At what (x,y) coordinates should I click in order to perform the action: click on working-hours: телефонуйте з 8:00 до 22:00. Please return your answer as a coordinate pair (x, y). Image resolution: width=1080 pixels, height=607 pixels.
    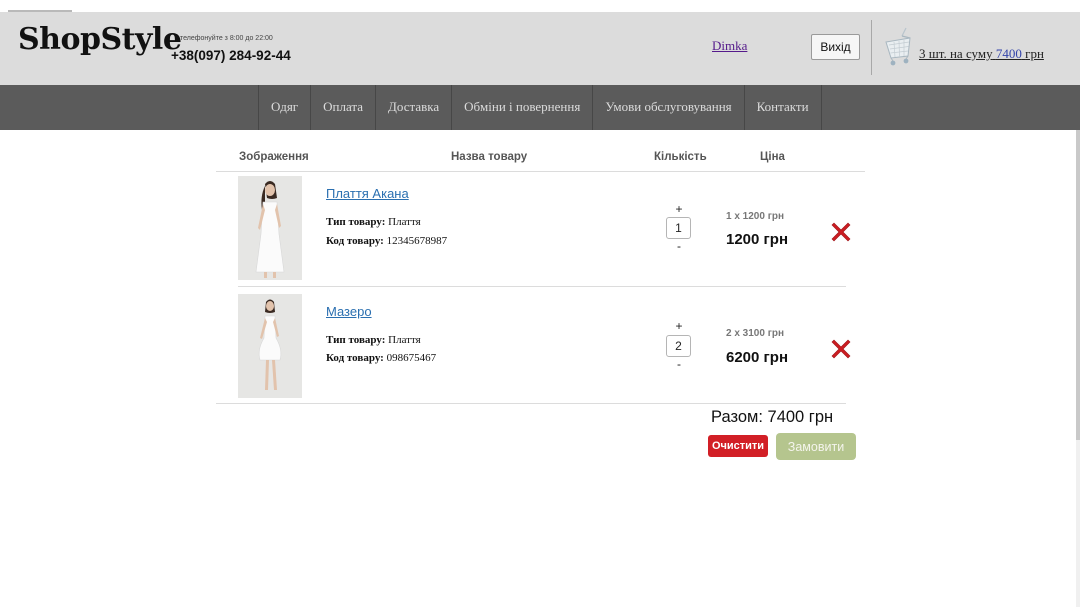
    Looking at the image, I should click on (226, 38).